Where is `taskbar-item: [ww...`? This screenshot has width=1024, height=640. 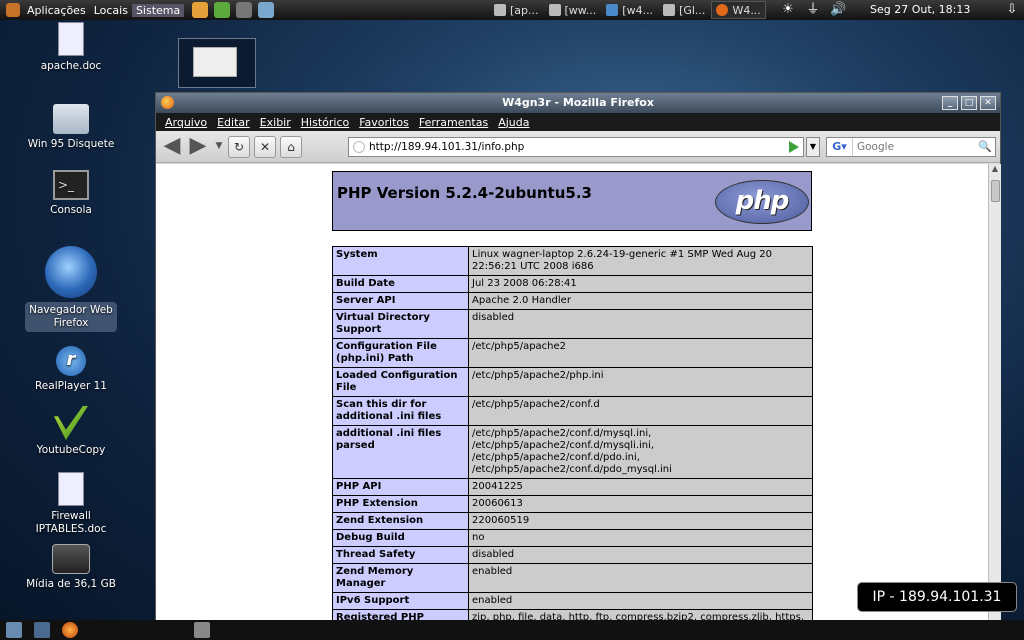
taskbar-item: [ww... is located at coordinates (573, 10).